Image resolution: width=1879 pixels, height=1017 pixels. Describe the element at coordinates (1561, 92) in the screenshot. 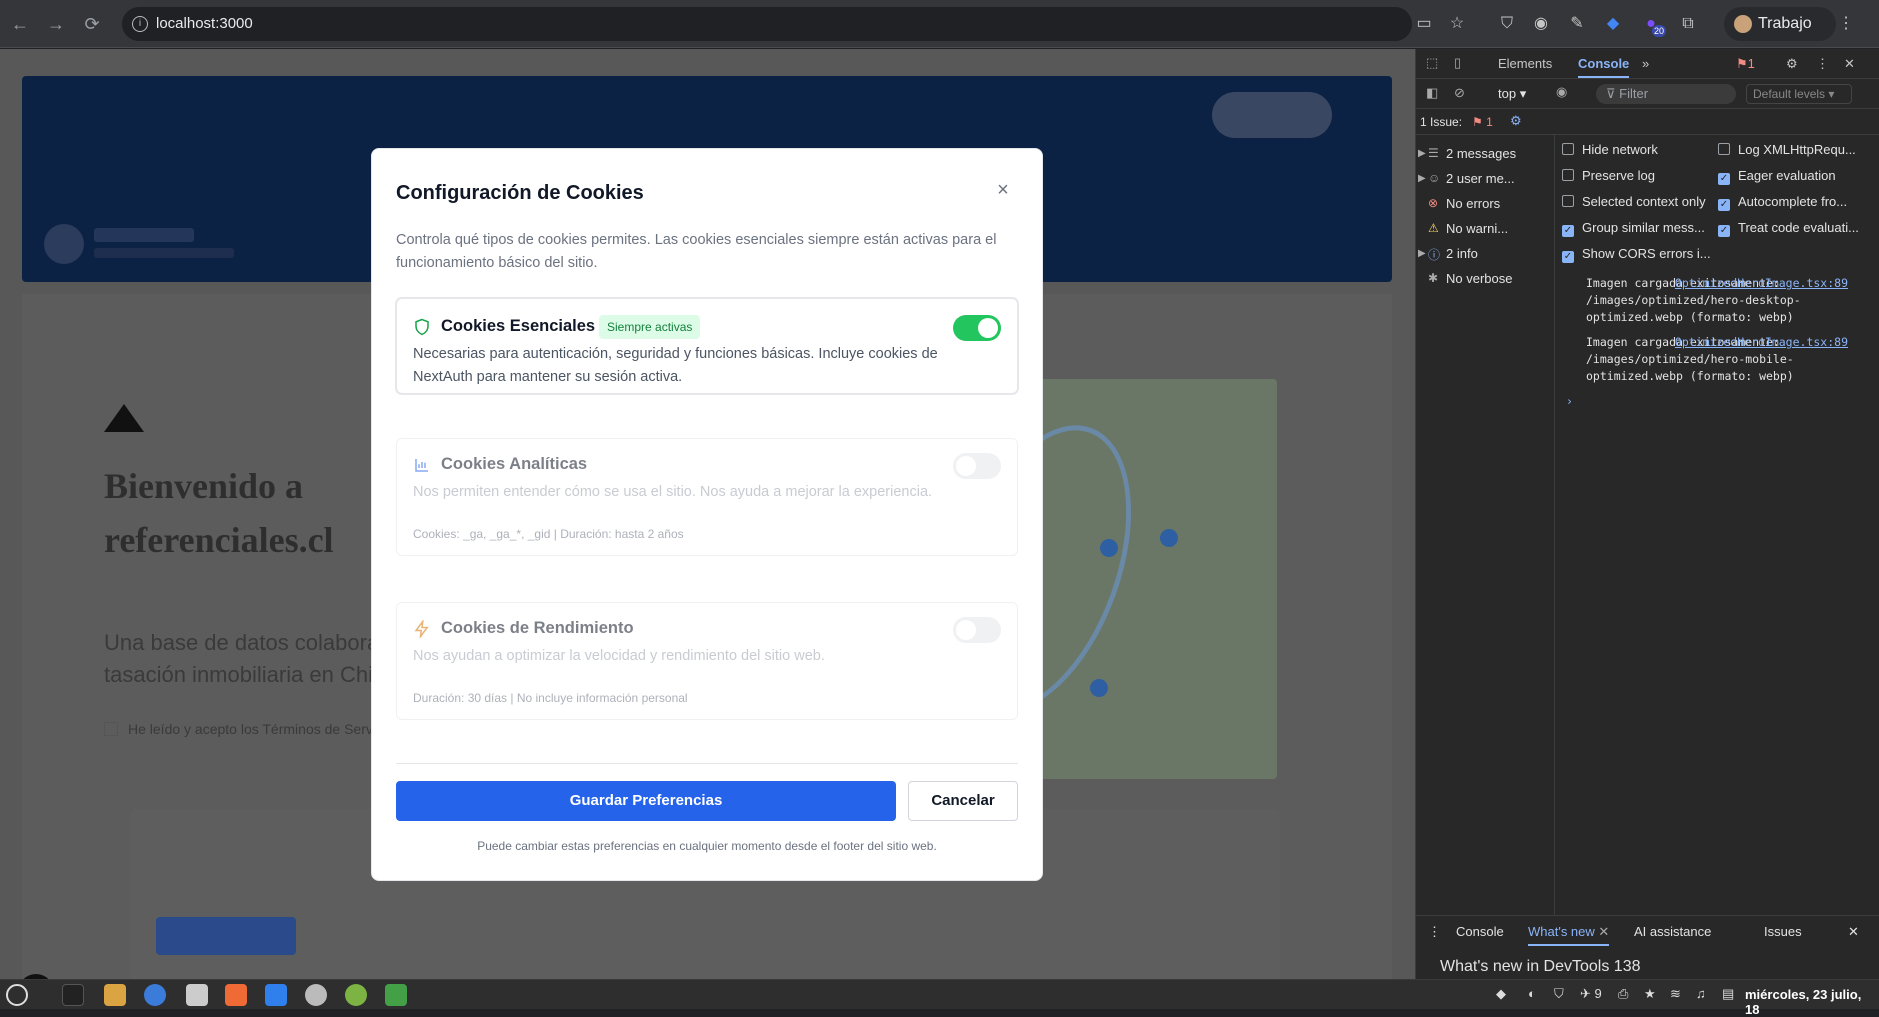

I see `live-expression-eye-icon: ◉` at that location.